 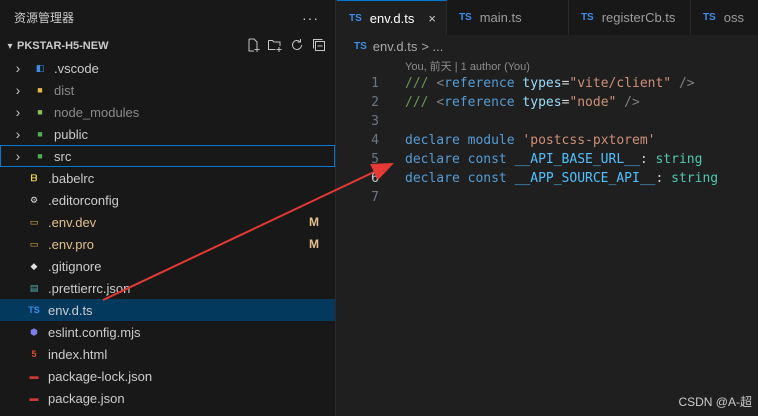 What do you see at coordinates (375, 159) in the screenshot?
I see `line-number: 5` at bounding box center [375, 159].